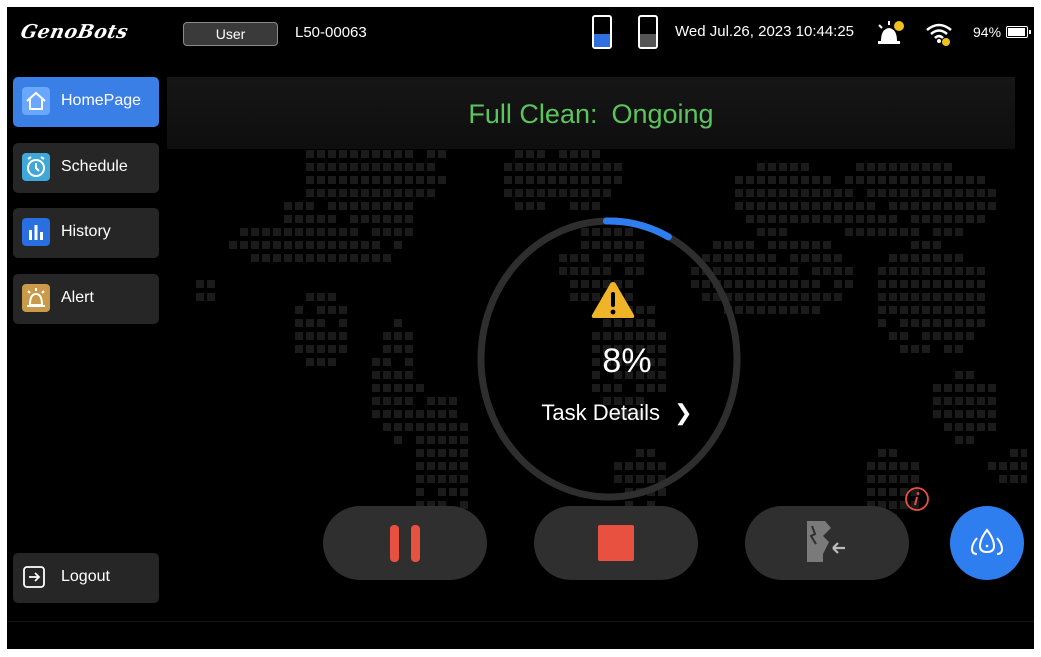  Describe the element at coordinates (601, 412) in the screenshot. I see `task-details-label: Task Details` at that location.